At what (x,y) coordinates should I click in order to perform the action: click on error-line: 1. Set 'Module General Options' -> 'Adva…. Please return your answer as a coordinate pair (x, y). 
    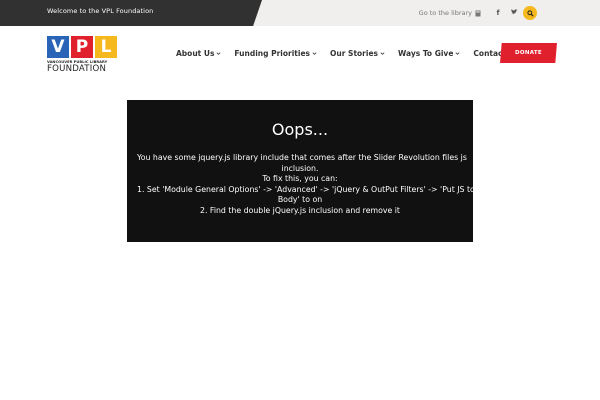
    Looking at the image, I should click on (306, 189).